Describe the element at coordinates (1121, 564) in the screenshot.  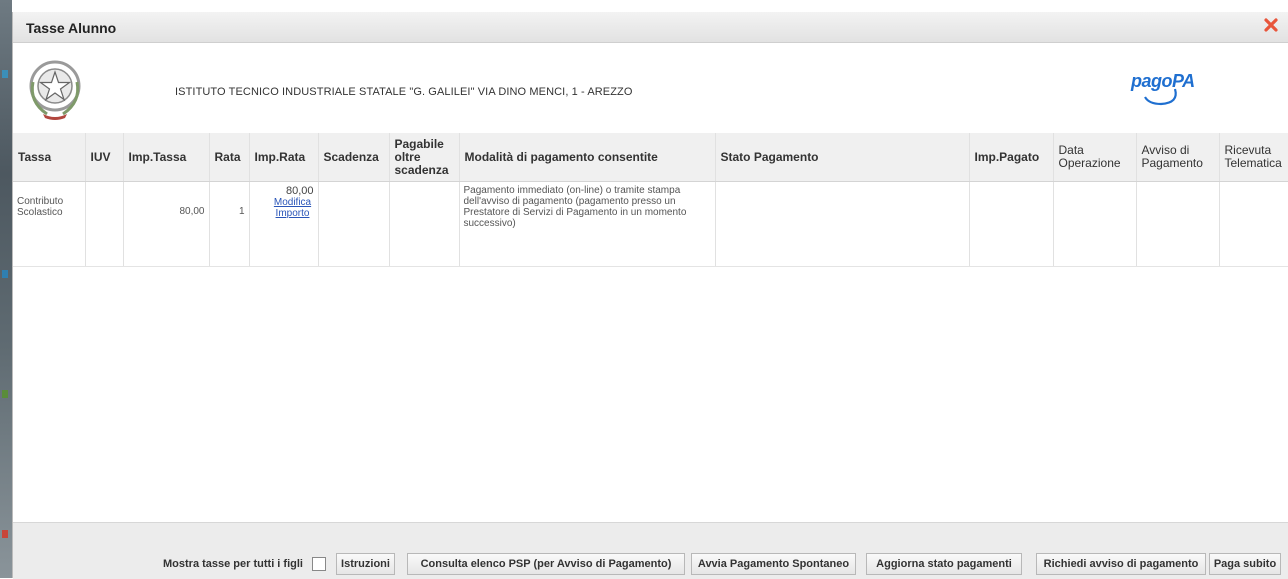
I see `richiedi-avviso-button: Richiedi avviso di pagamento` at that location.